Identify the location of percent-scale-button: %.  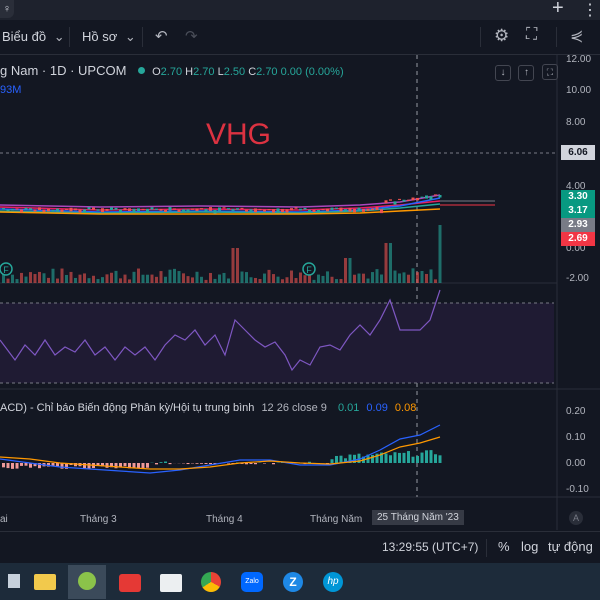
(504, 546).